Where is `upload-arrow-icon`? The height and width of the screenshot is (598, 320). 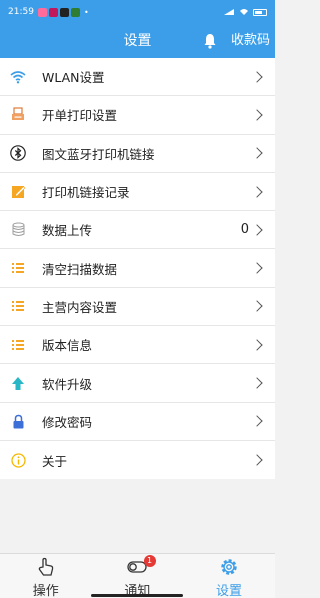
upload-arrow-icon is located at coordinates (18, 383).